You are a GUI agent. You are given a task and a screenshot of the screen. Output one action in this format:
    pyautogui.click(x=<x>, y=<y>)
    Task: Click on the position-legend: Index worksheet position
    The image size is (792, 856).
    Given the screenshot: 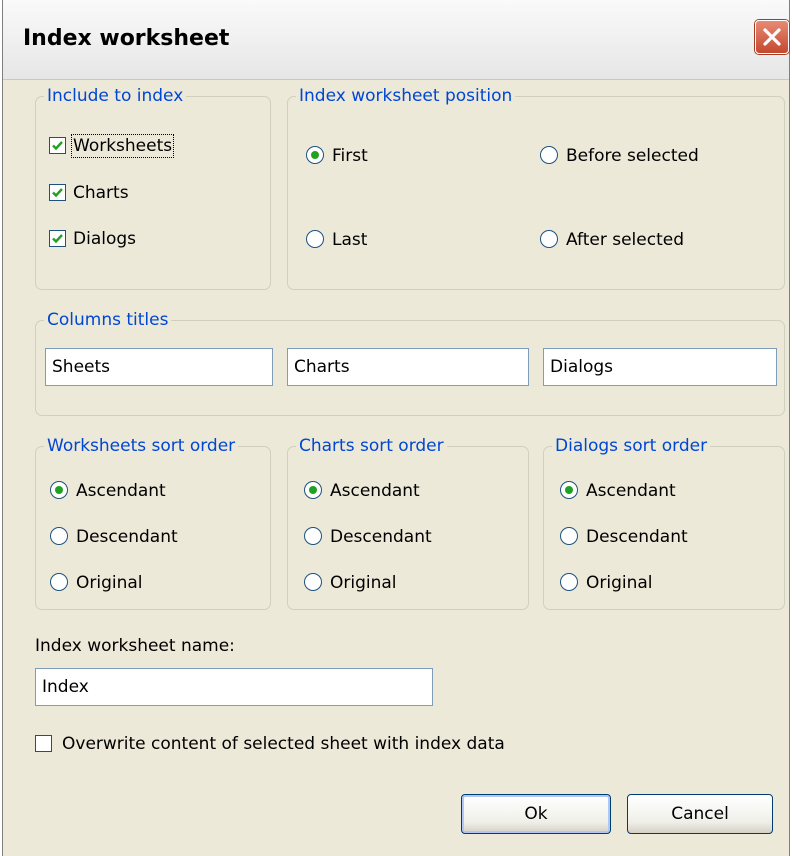 What is the action you would take?
    pyautogui.click(x=406, y=96)
    